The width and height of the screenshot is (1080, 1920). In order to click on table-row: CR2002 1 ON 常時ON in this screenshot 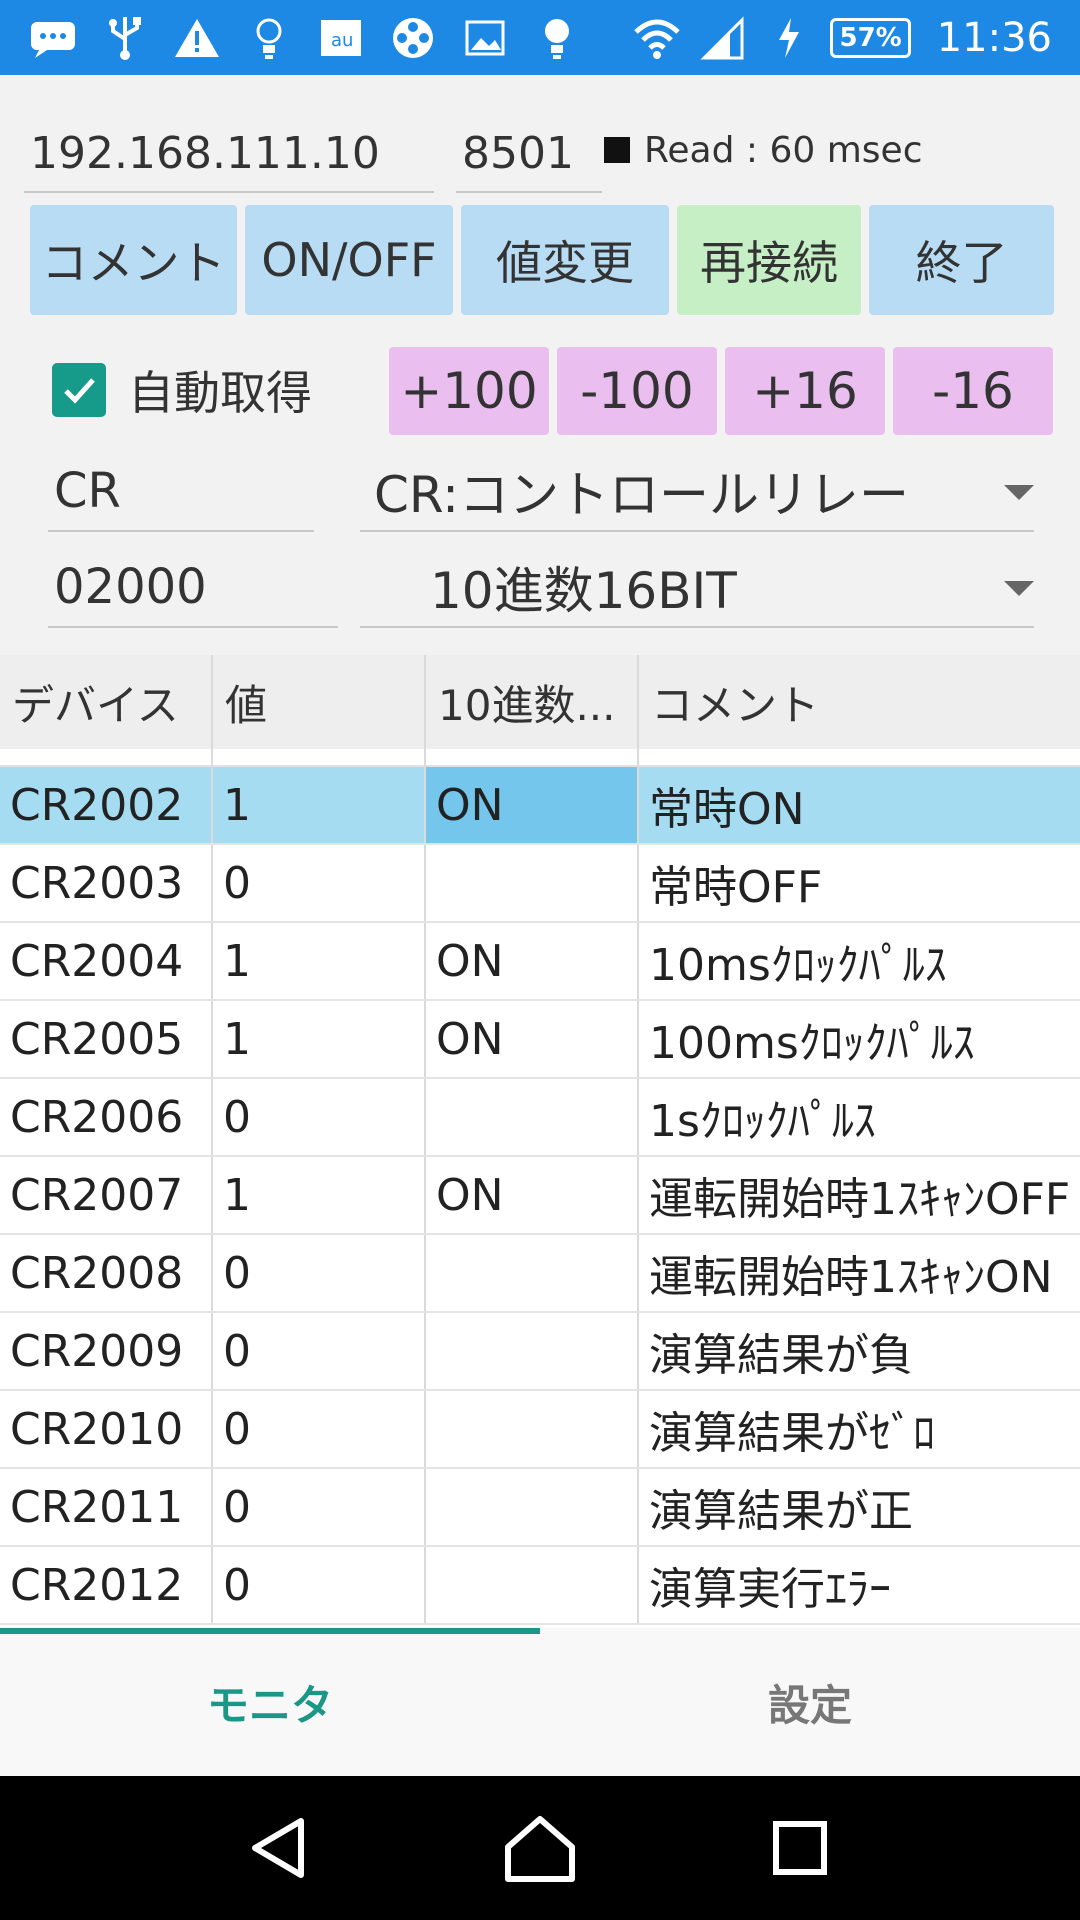, I will do `click(540, 806)`.